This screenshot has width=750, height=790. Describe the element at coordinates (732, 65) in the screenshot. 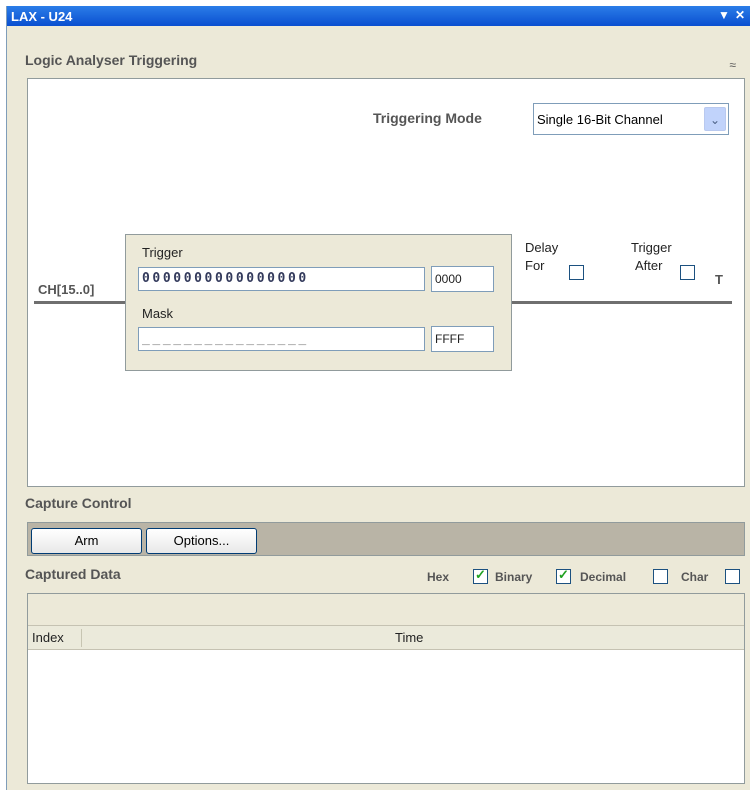

I see `collapse-chevrons-icon: ≈` at that location.